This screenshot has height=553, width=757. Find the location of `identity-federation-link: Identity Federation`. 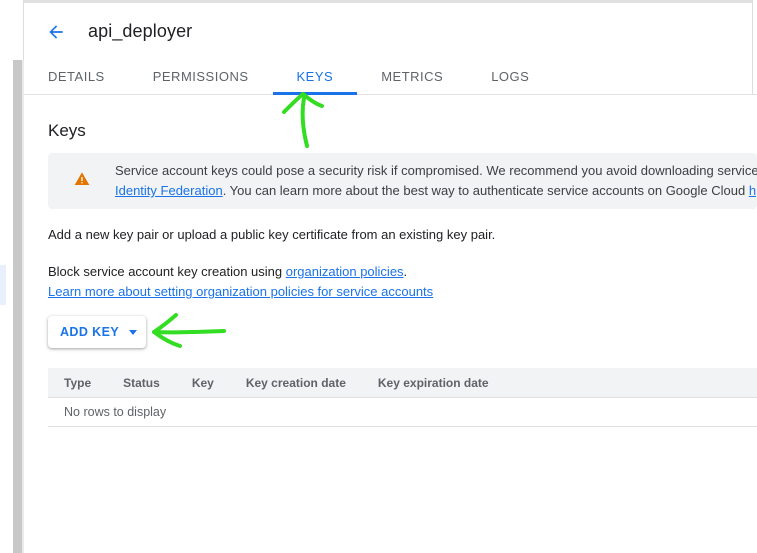

identity-federation-link: Identity Federation is located at coordinates (169, 190).